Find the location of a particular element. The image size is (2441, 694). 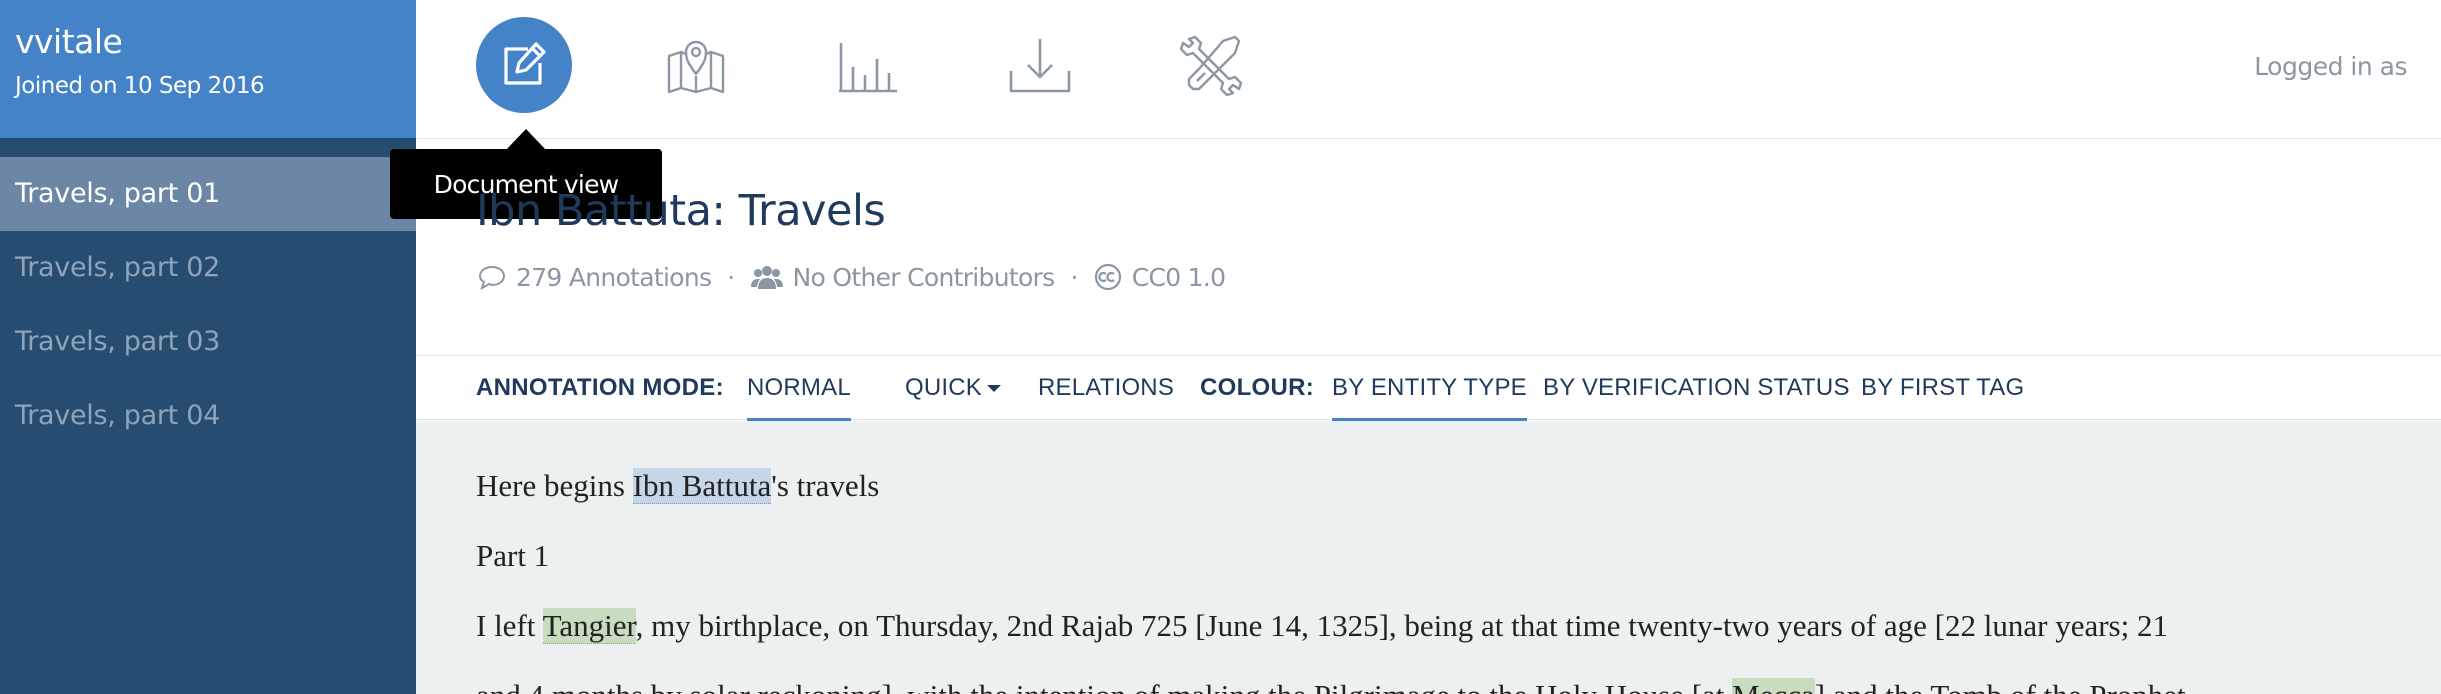

colour-by-first-tag: BY FIRST TAG is located at coordinates (1942, 396).